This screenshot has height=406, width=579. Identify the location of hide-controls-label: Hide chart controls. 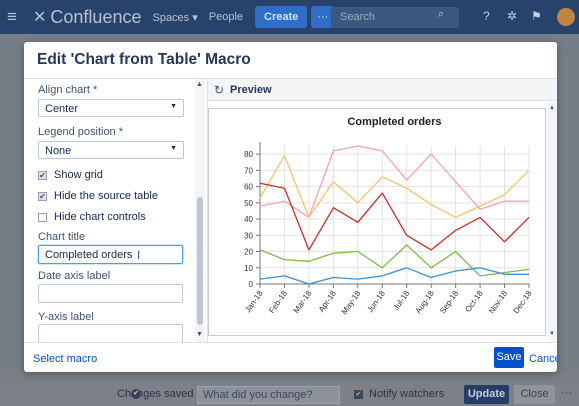
(100, 217).